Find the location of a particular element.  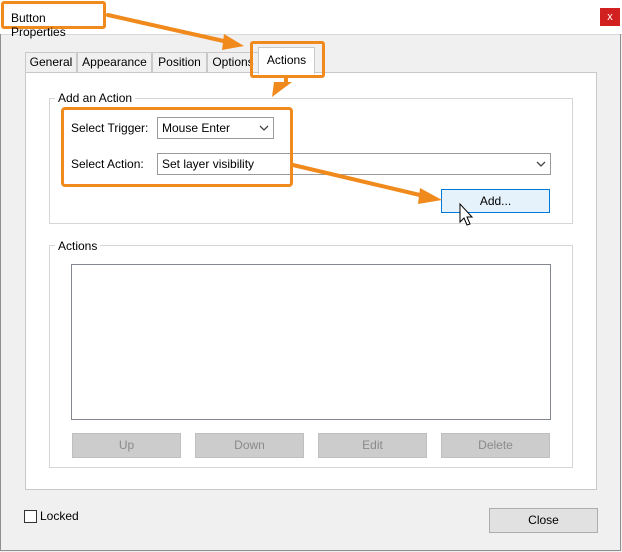

tab-actions-highlight is located at coordinates (287, 59).